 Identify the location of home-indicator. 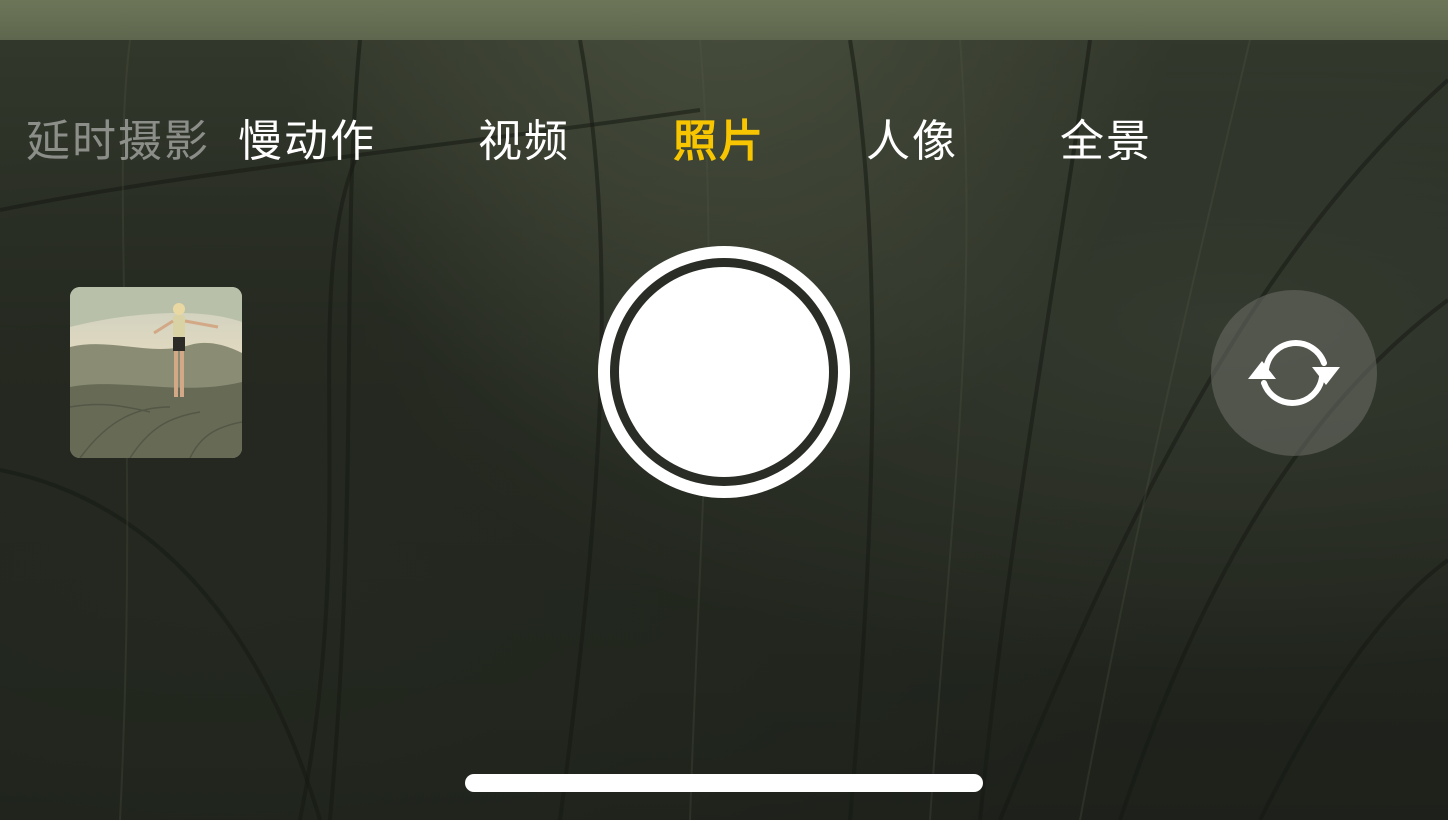
(724, 783).